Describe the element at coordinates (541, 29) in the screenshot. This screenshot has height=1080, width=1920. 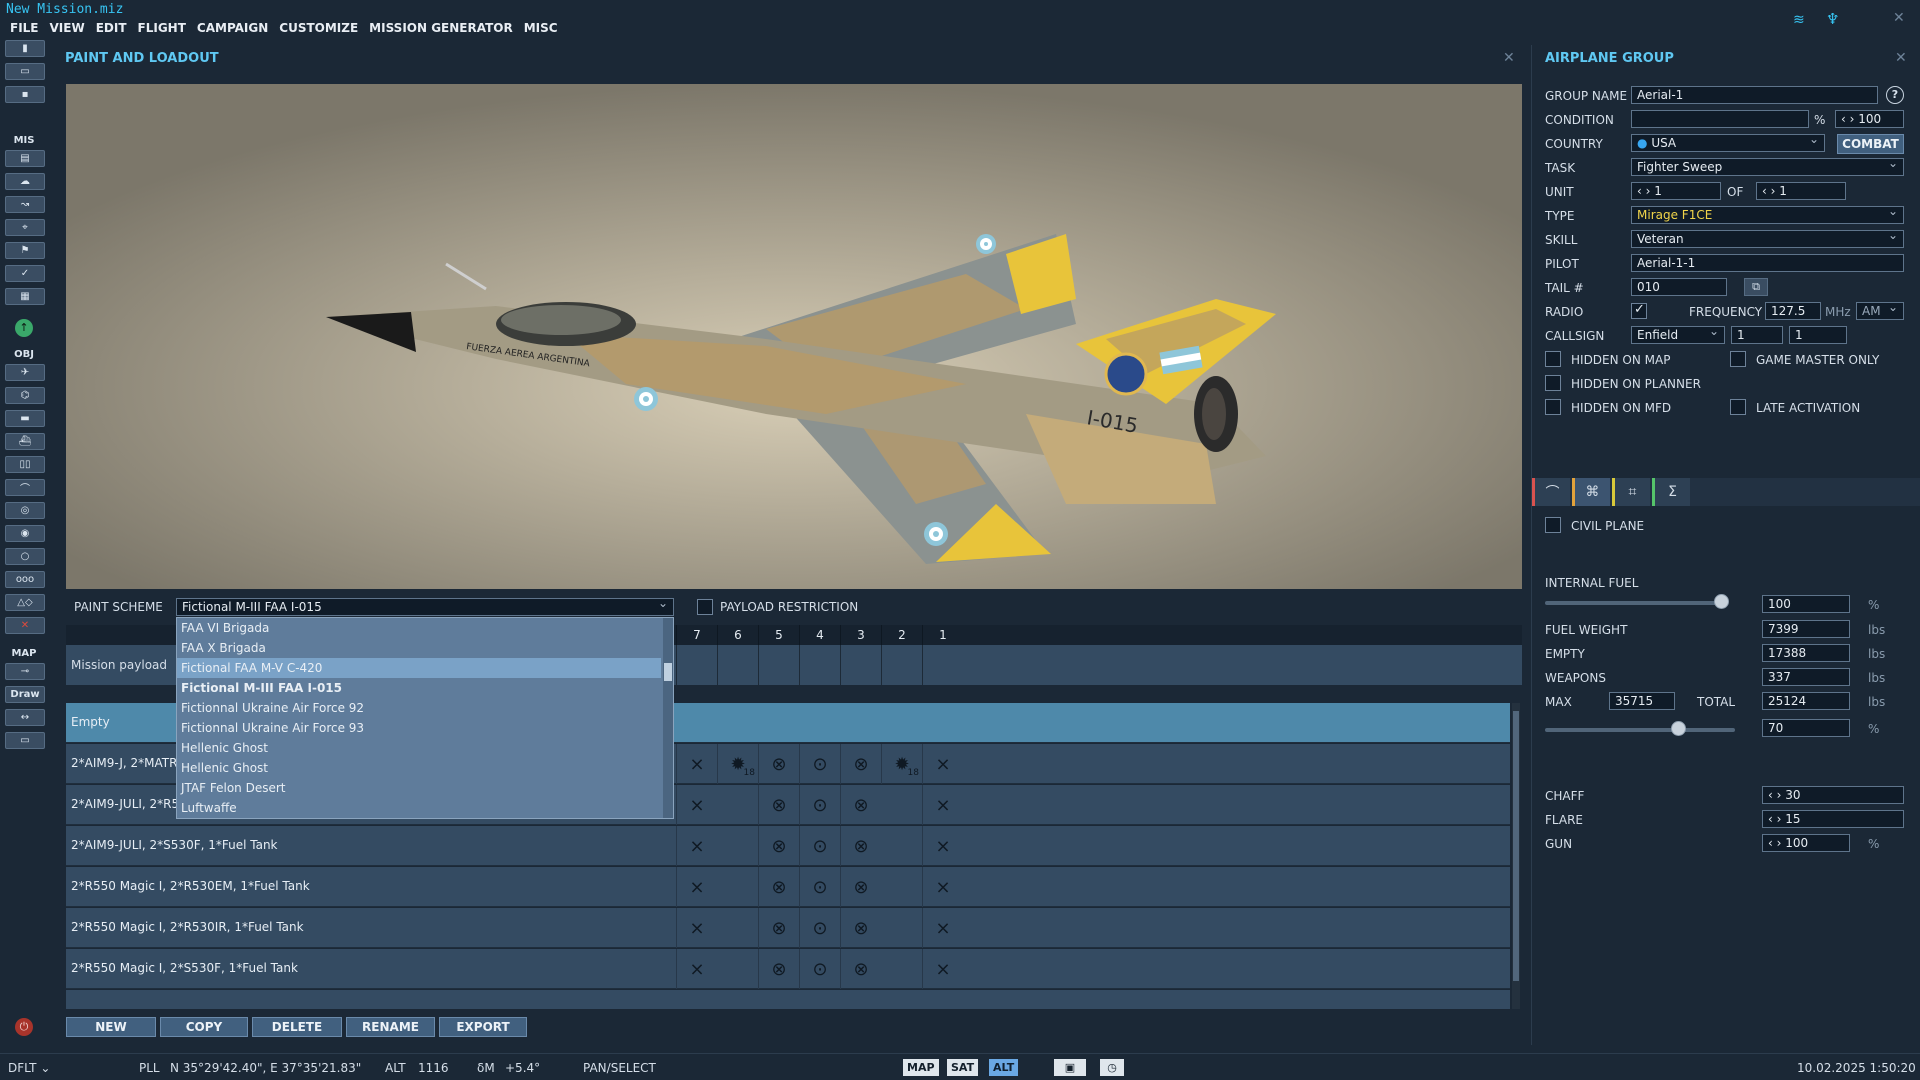
I see `menu-misc: MISC` at that location.